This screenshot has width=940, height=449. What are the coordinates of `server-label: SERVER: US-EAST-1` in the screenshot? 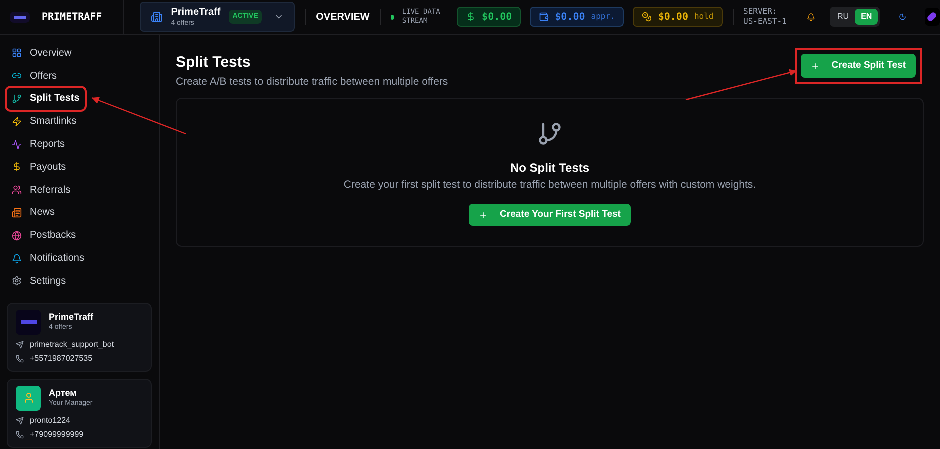 It's located at (766, 17).